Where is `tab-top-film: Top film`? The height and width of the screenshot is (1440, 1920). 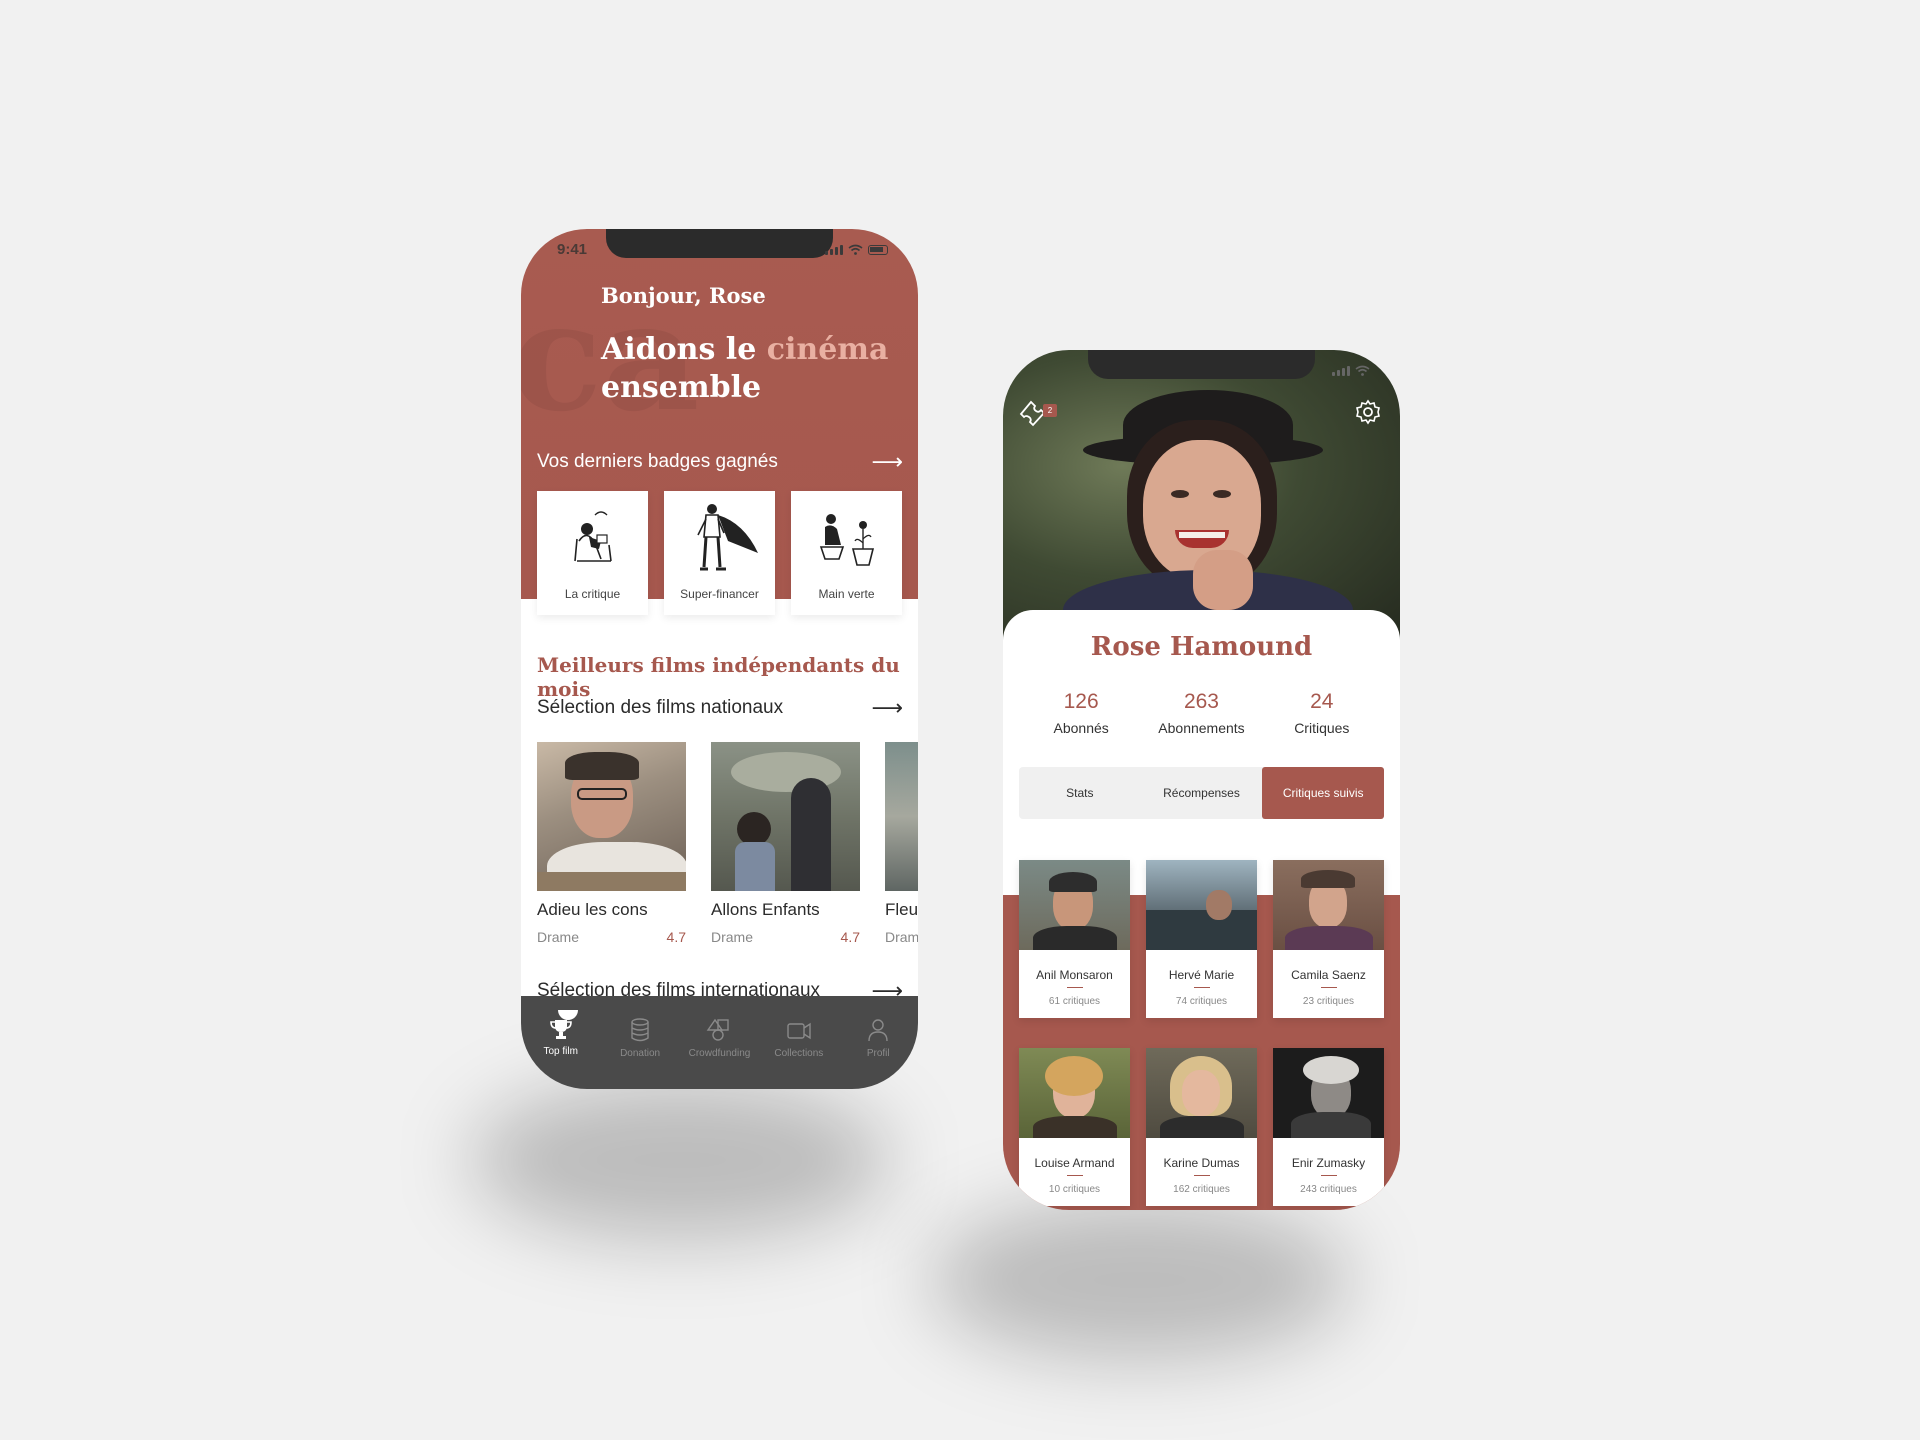 tab-top-film: Top film is located at coordinates (561, 1033).